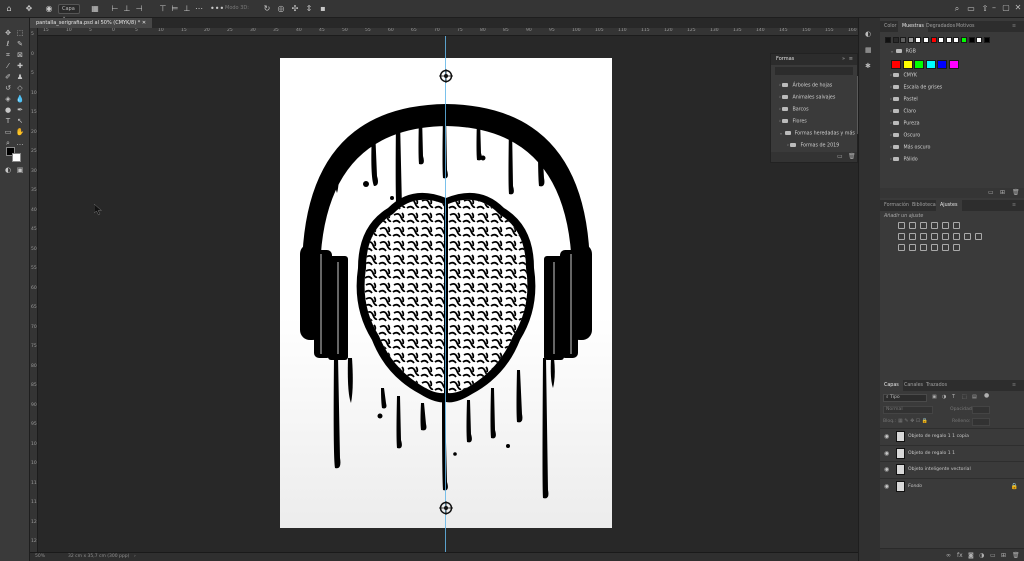 The height and width of the screenshot is (561, 1024). I want to click on layer-select-dropdown: Capa ⌄, so click(69, 12).